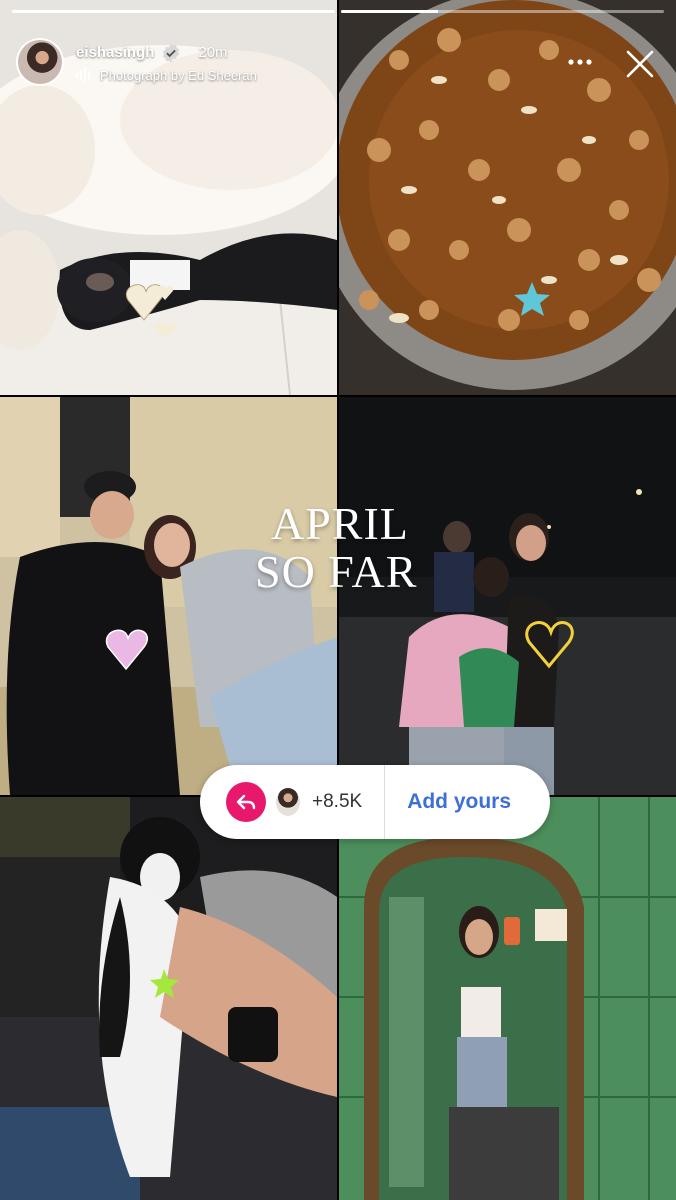 Image resolution: width=676 pixels, height=1200 pixels. I want to click on story-header: eishasingh 20m Photograph by Ed Sheeran, so click(136, 62).